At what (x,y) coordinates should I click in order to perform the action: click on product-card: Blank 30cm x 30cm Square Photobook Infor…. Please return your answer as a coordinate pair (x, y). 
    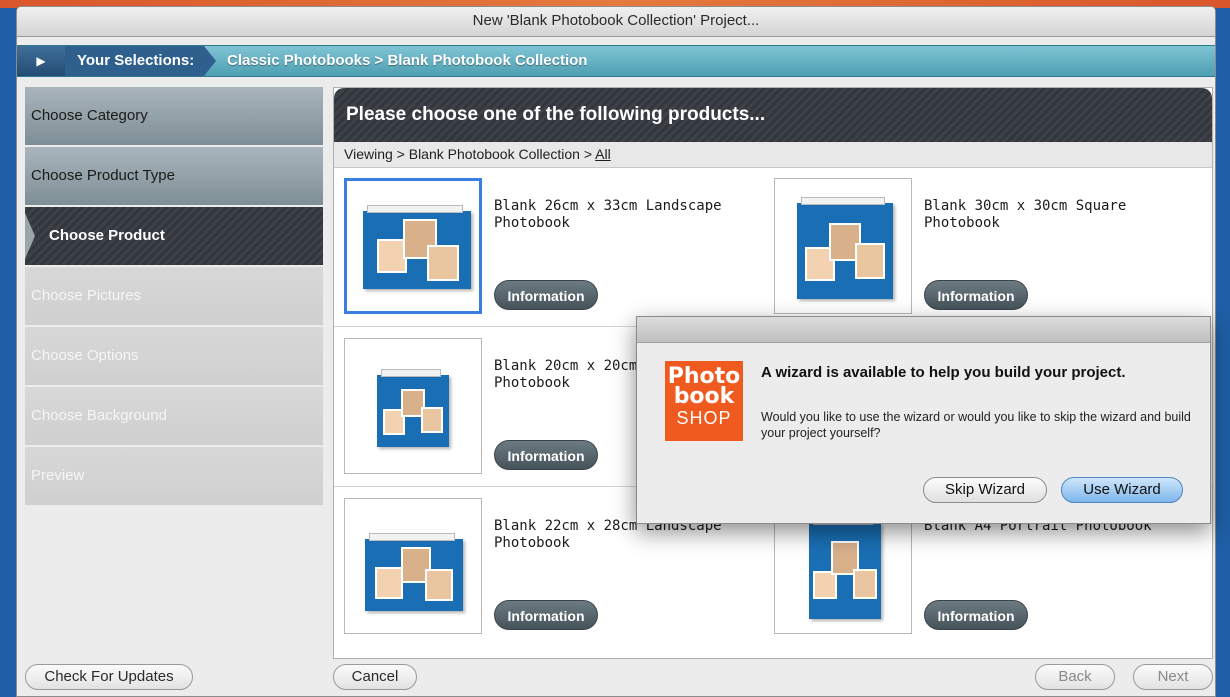
    Looking at the image, I should click on (979, 243).